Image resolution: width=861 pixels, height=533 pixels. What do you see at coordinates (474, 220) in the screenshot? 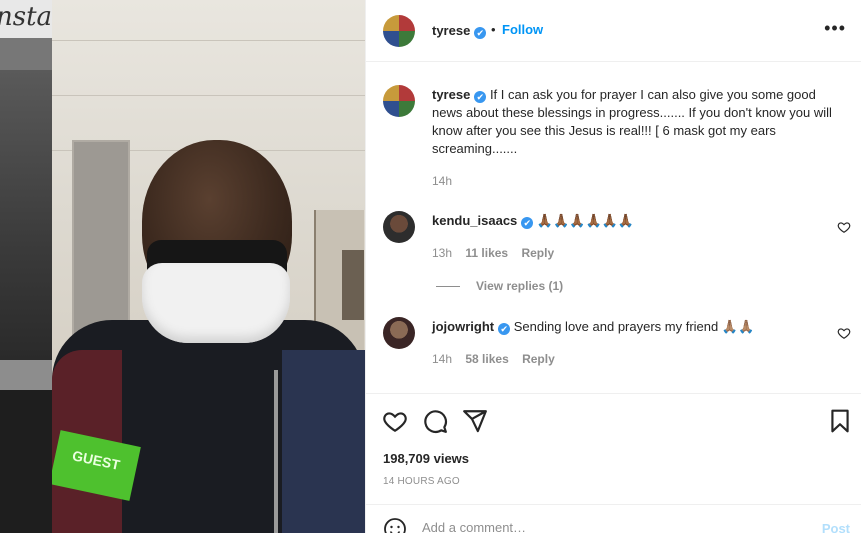
I see `comment-username: kendu_isaacs` at bounding box center [474, 220].